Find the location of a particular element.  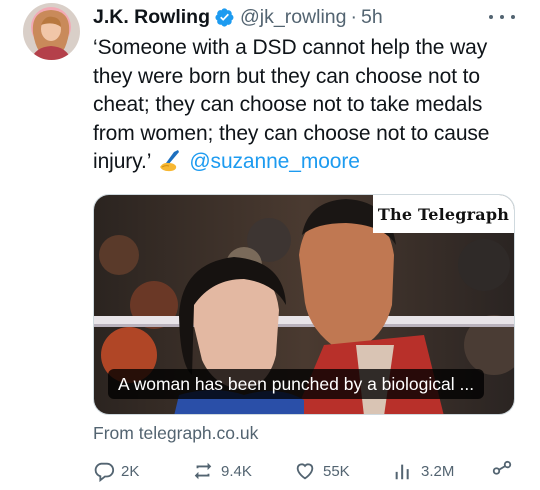

tweet-text-last-line: injury.’ @suzanne_moore is located at coordinates (308, 164).